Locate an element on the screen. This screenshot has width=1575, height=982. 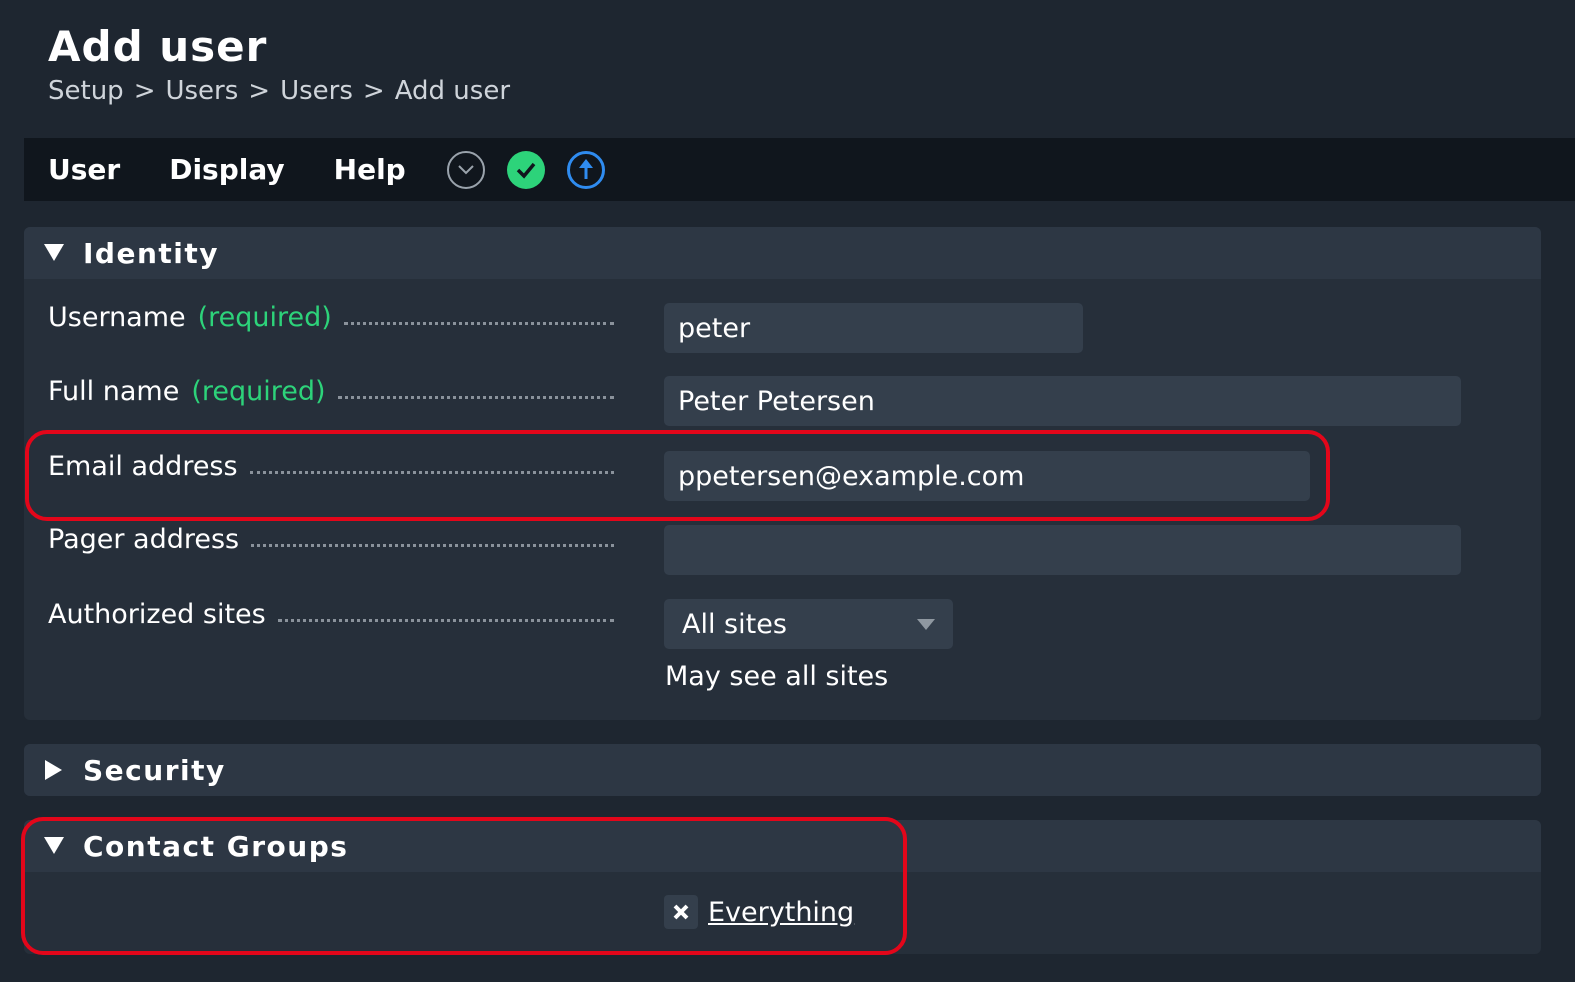
full-name-label: Full name (required) is located at coordinates (331, 391).